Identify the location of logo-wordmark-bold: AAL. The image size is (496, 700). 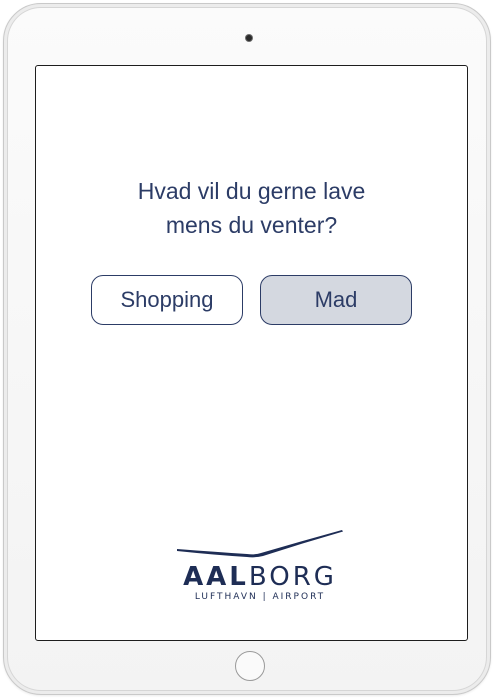
(216, 577).